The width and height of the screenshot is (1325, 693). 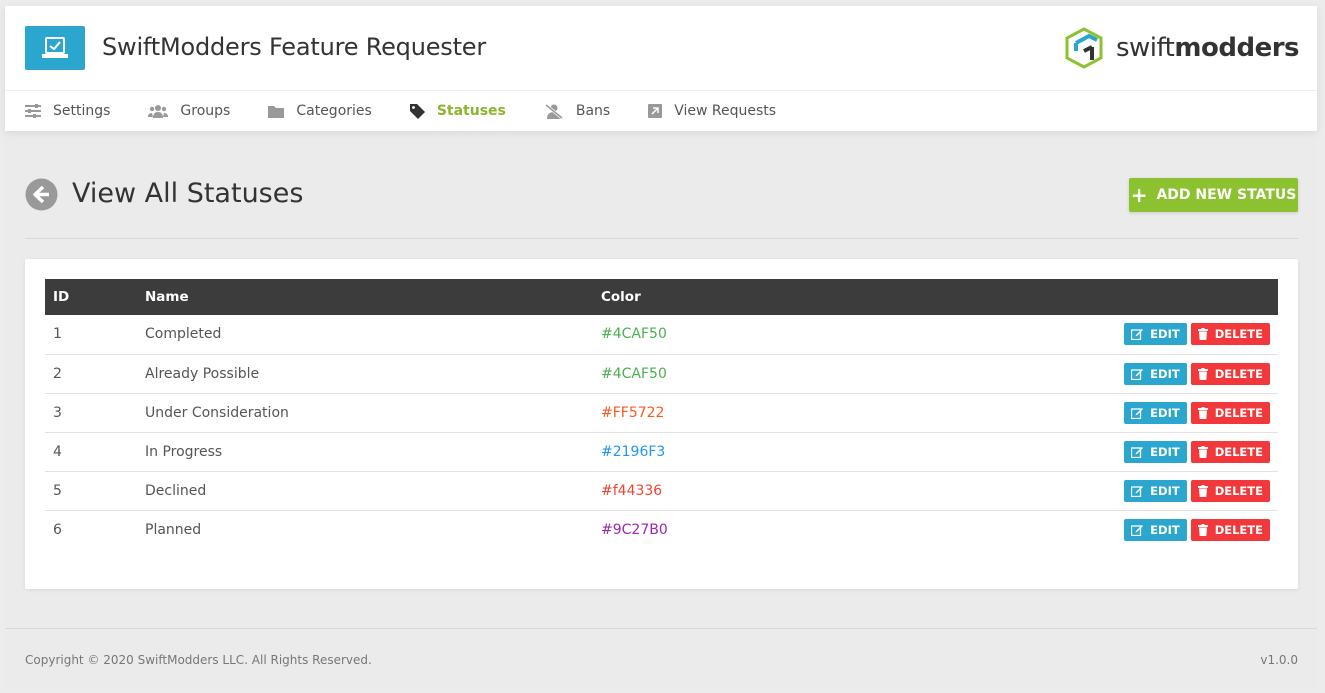 What do you see at coordinates (633, 412) in the screenshot?
I see `status-color: #FF5722` at bounding box center [633, 412].